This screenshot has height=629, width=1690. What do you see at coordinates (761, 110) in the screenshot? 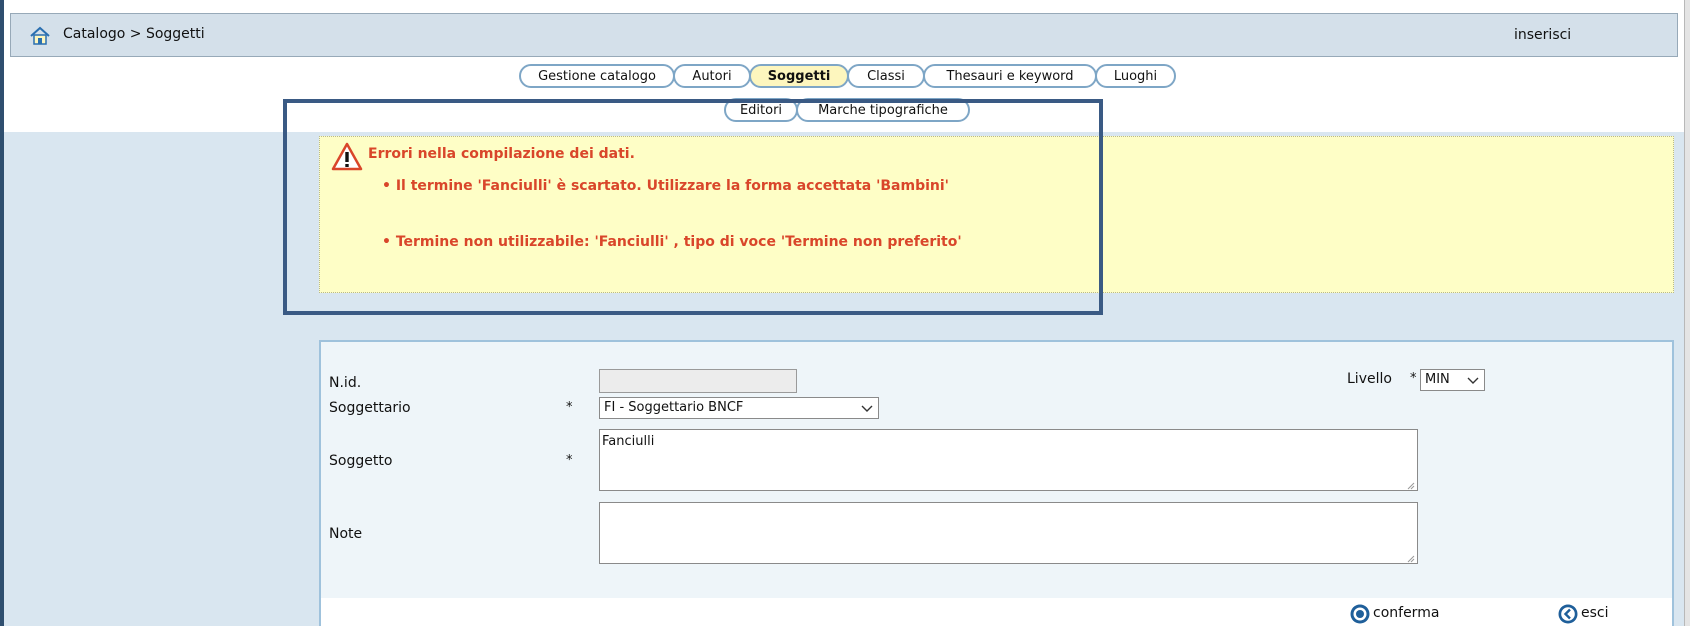
I see `tab-editori: Editori` at bounding box center [761, 110].